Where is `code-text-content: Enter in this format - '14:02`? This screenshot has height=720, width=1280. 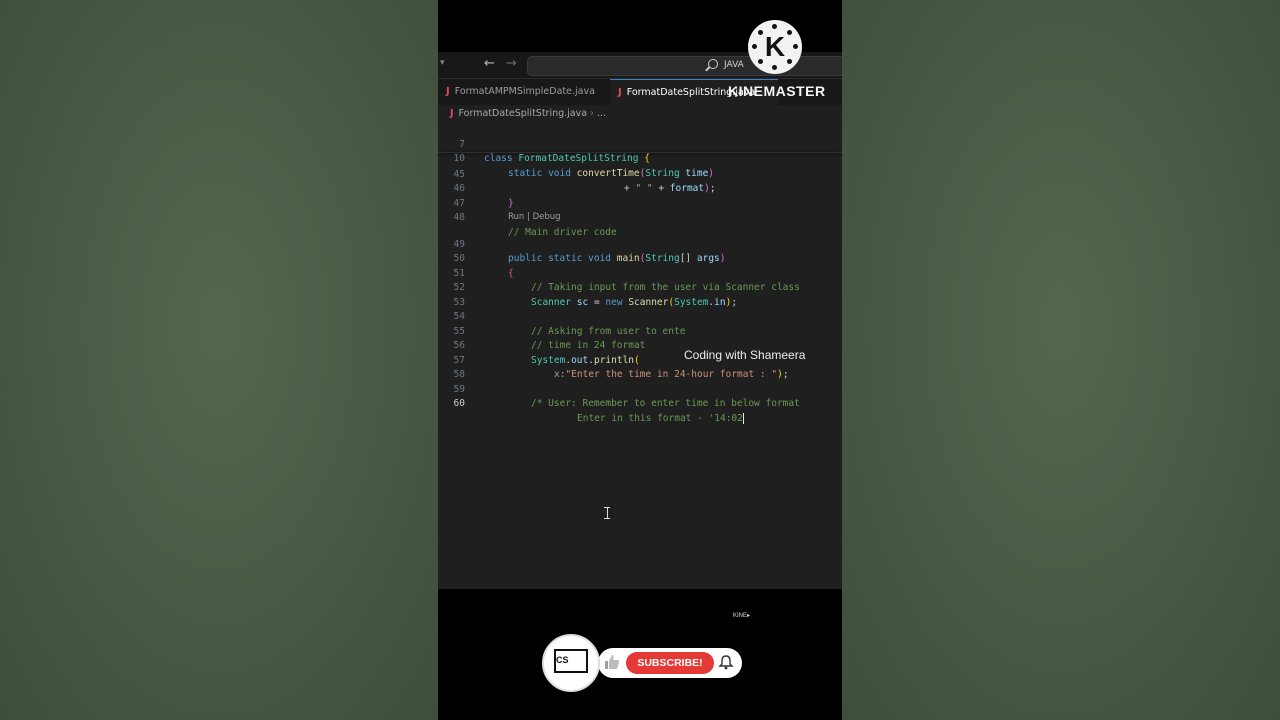 code-text-content: Enter in this format - '14:02 is located at coordinates (660, 418).